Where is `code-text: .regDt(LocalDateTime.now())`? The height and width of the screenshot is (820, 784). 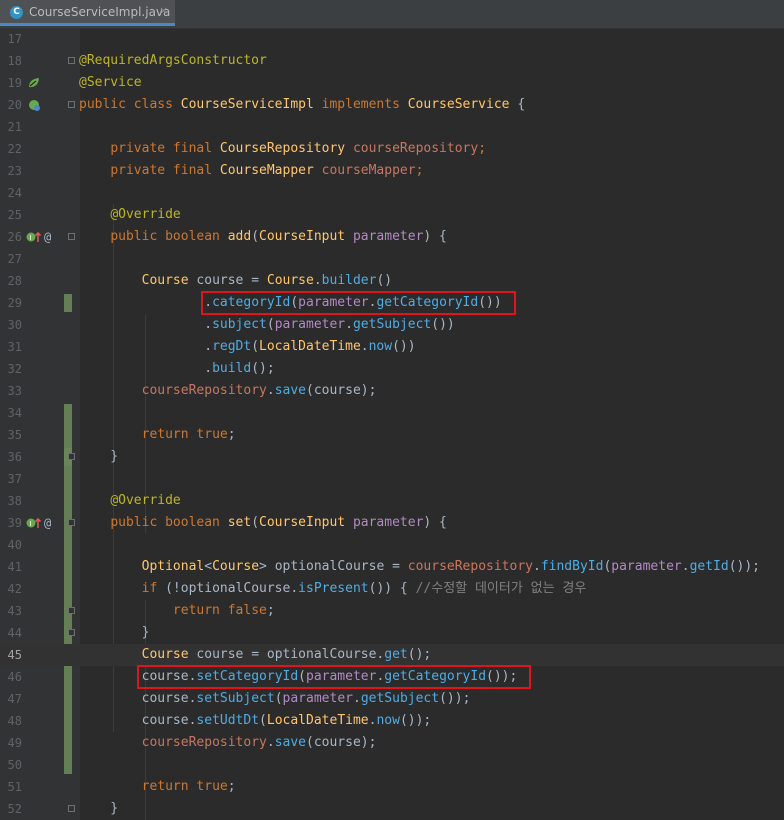 code-text: .regDt(LocalDateTime.now()) is located at coordinates (247, 347).